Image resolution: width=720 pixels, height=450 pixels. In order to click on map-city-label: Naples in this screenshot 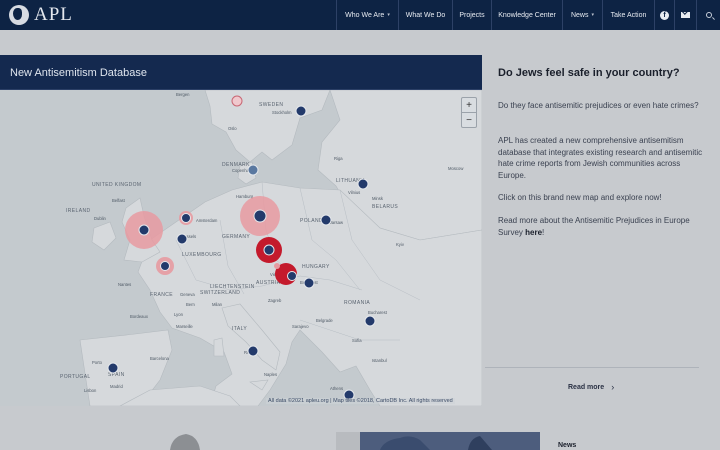, I will do `click(270, 374)`.